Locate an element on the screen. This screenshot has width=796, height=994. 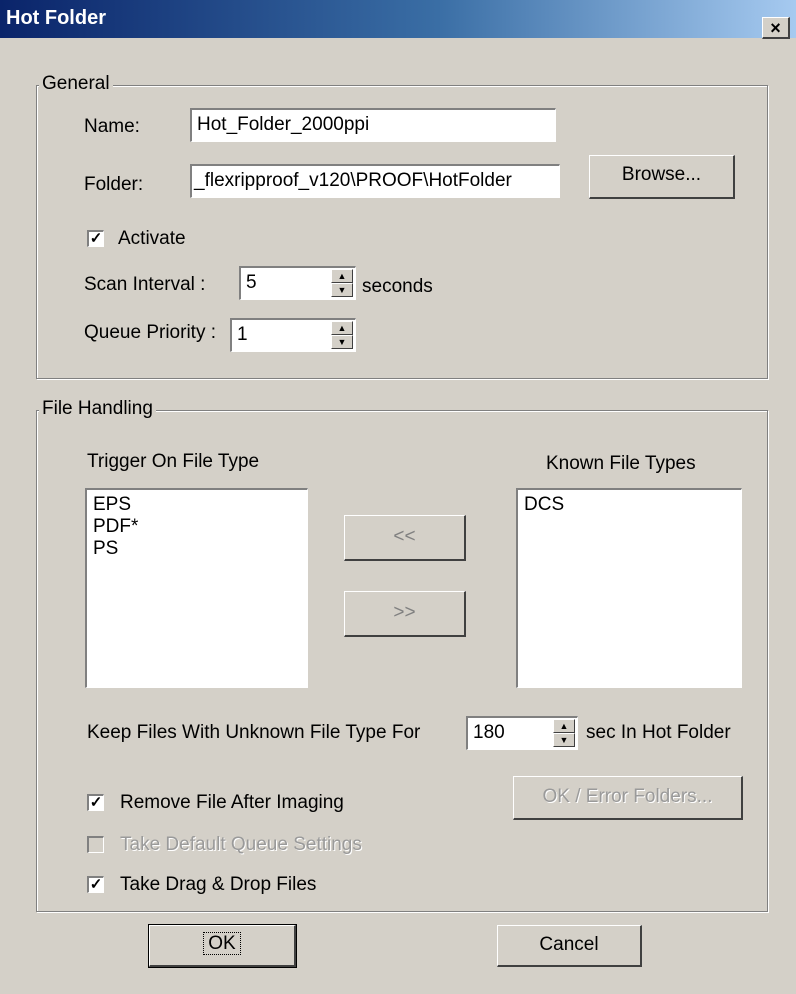
ok-button: OK is located at coordinates (222, 946).